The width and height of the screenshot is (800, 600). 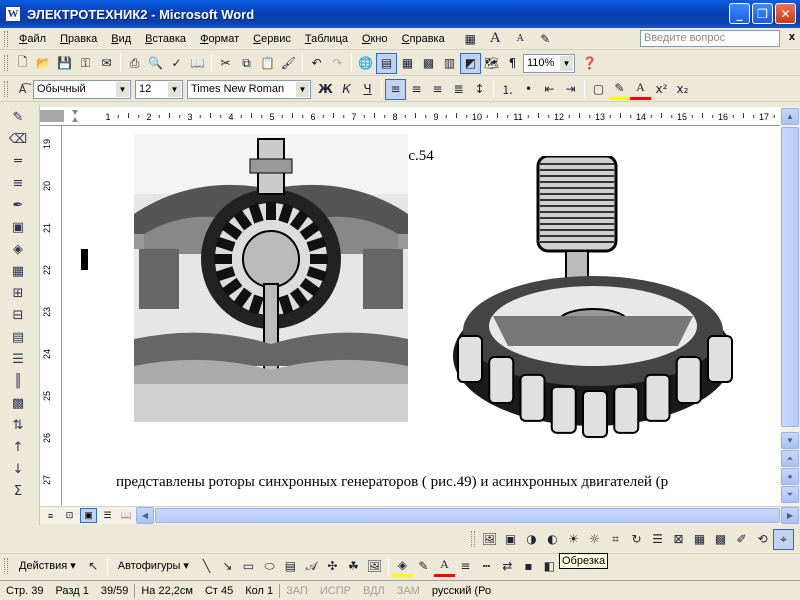 I want to click on print-layout-icon: ▣, so click(x=88, y=515).